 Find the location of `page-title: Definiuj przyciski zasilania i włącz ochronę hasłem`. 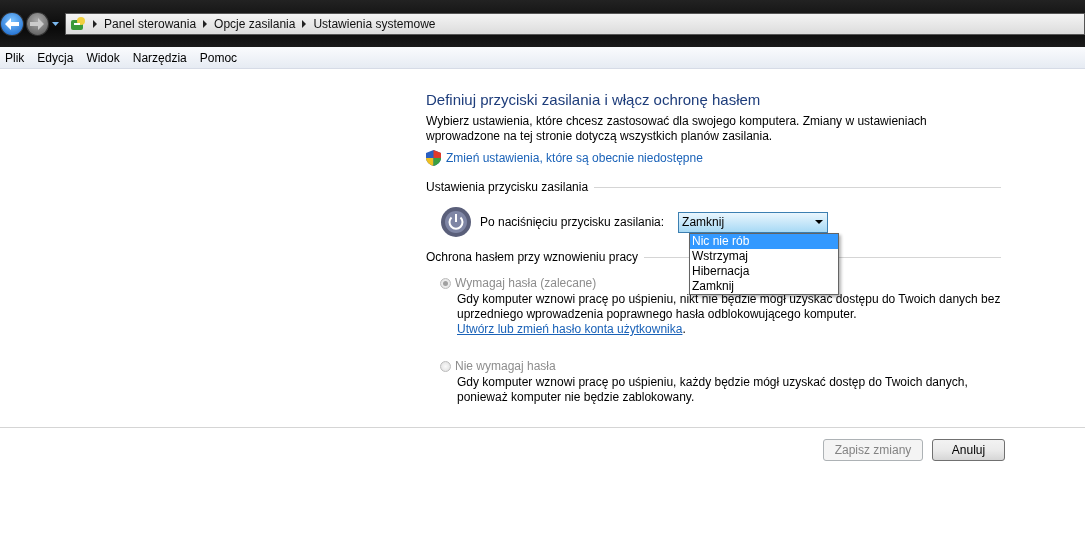

page-title: Definiuj przyciski zasilania i włącz ochronę hasłem is located at coordinates (594, 99).